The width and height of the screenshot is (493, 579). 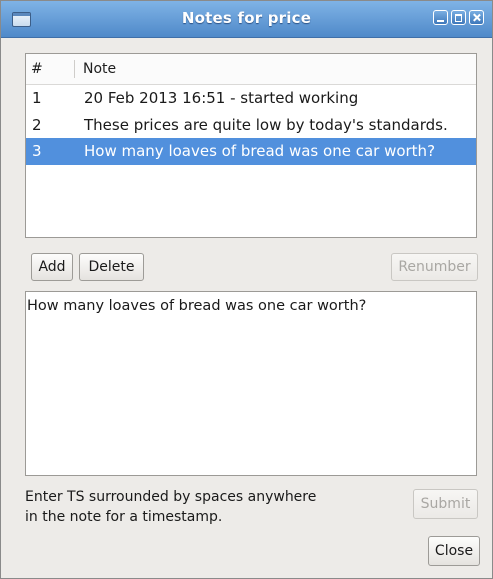 I want to click on row-number: 3, so click(x=37, y=151).